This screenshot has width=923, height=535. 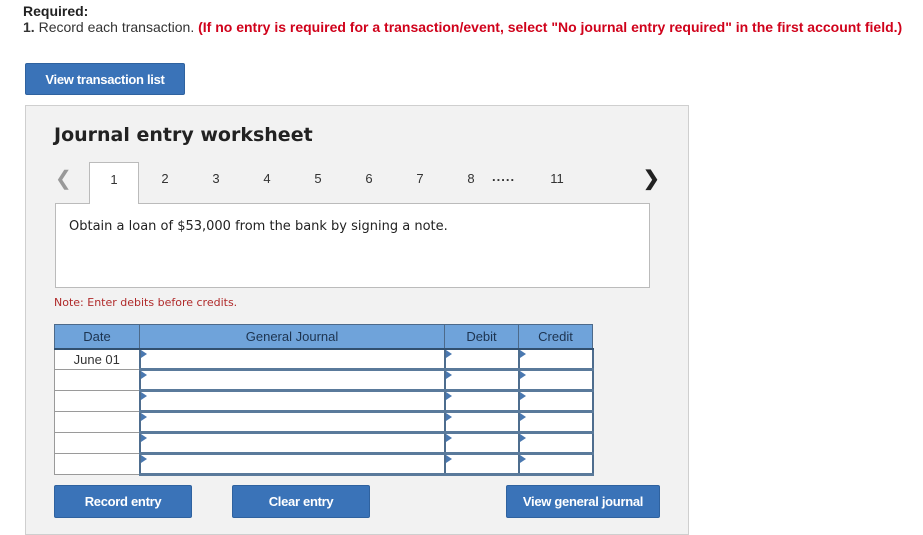 I want to click on debit-credit-note: Note: Enter debits before credits., so click(x=146, y=302).